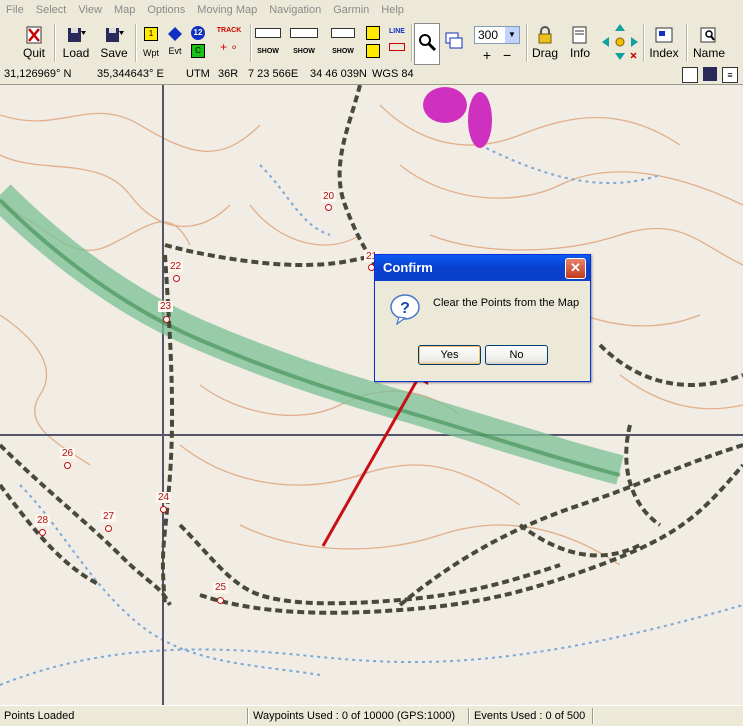 The width and height of the screenshot is (743, 726). What do you see at coordinates (482, 268) in the screenshot?
I see `dialog-title-bar: Confirm ✕` at bounding box center [482, 268].